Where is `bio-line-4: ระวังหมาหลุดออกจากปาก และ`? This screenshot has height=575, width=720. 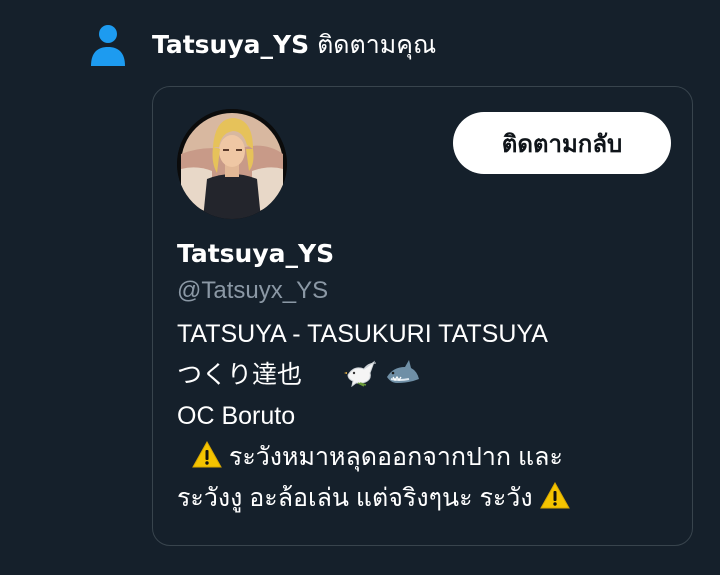 bio-line-4: ระวังหมาหลุดออกจากปาก และ is located at coordinates (432, 457).